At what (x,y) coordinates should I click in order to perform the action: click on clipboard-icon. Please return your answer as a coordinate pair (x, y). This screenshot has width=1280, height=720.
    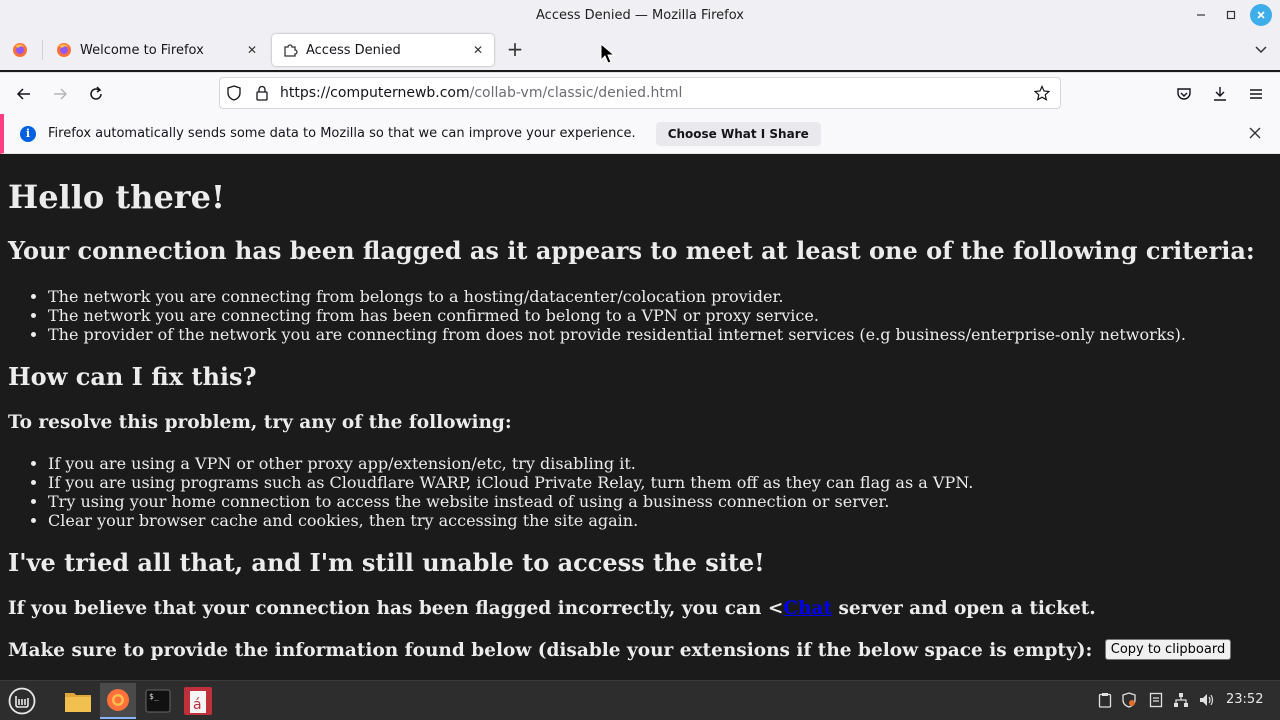
    Looking at the image, I should click on (1105, 700).